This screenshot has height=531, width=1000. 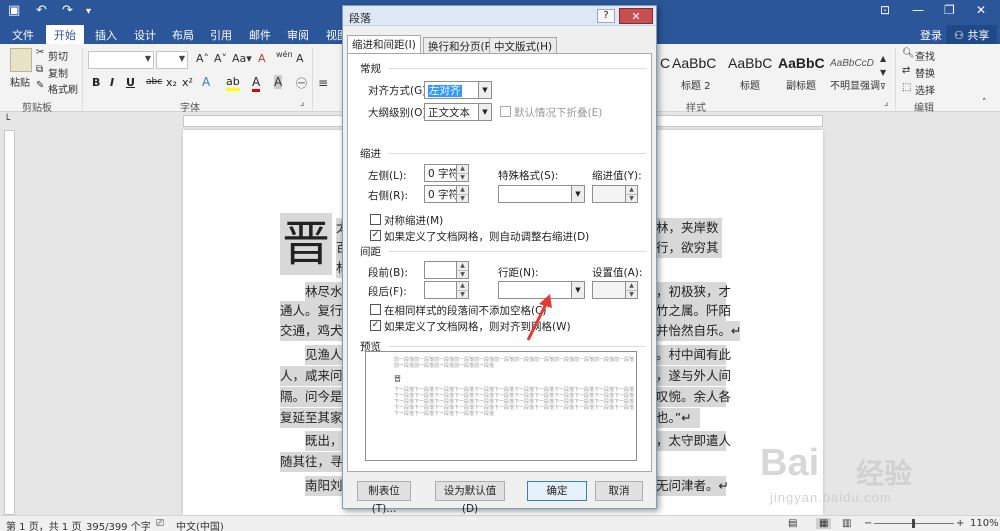 What do you see at coordinates (505, 111) in the screenshot?
I see `collapse-checkbox` at bounding box center [505, 111].